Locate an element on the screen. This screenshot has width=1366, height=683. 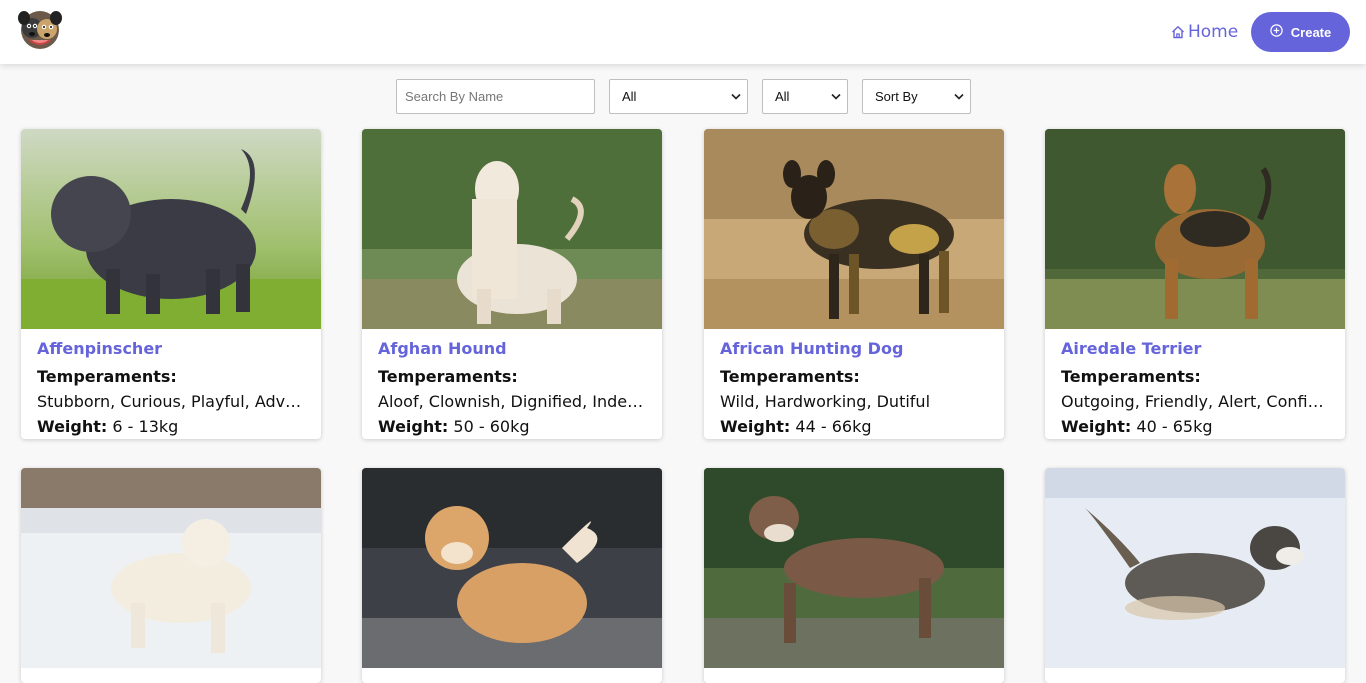
dog-logo-icon is located at coordinates (40, 29).